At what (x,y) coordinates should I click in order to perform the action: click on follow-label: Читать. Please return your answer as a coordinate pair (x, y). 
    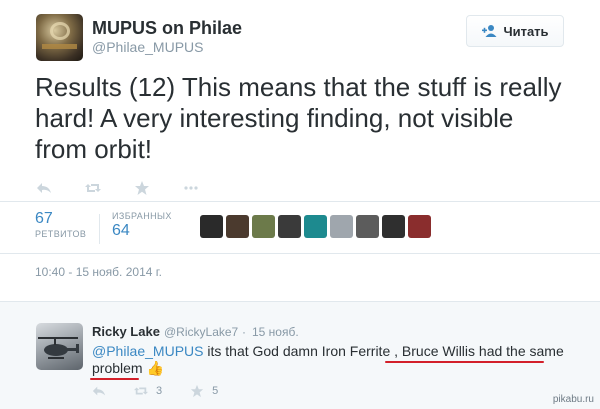
    Looking at the image, I should click on (526, 31).